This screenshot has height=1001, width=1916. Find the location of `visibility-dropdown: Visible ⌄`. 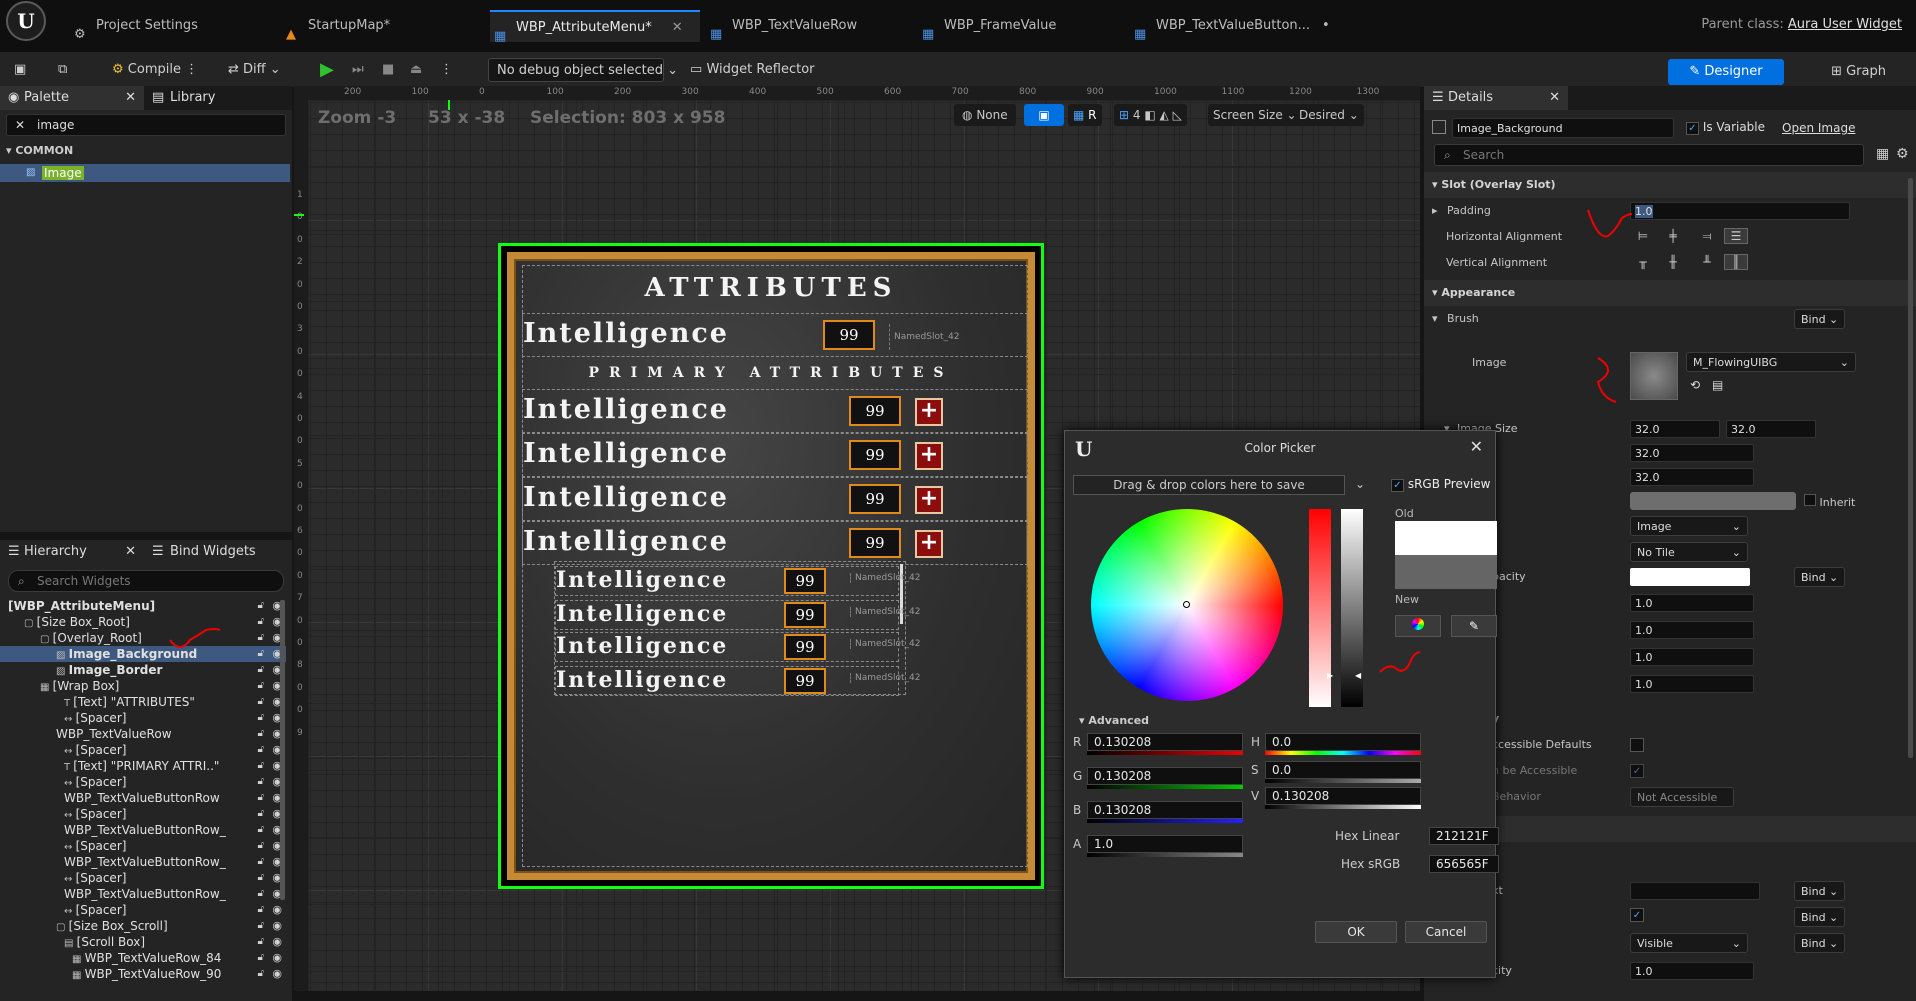

visibility-dropdown: Visible ⌄ is located at coordinates (1689, 943).